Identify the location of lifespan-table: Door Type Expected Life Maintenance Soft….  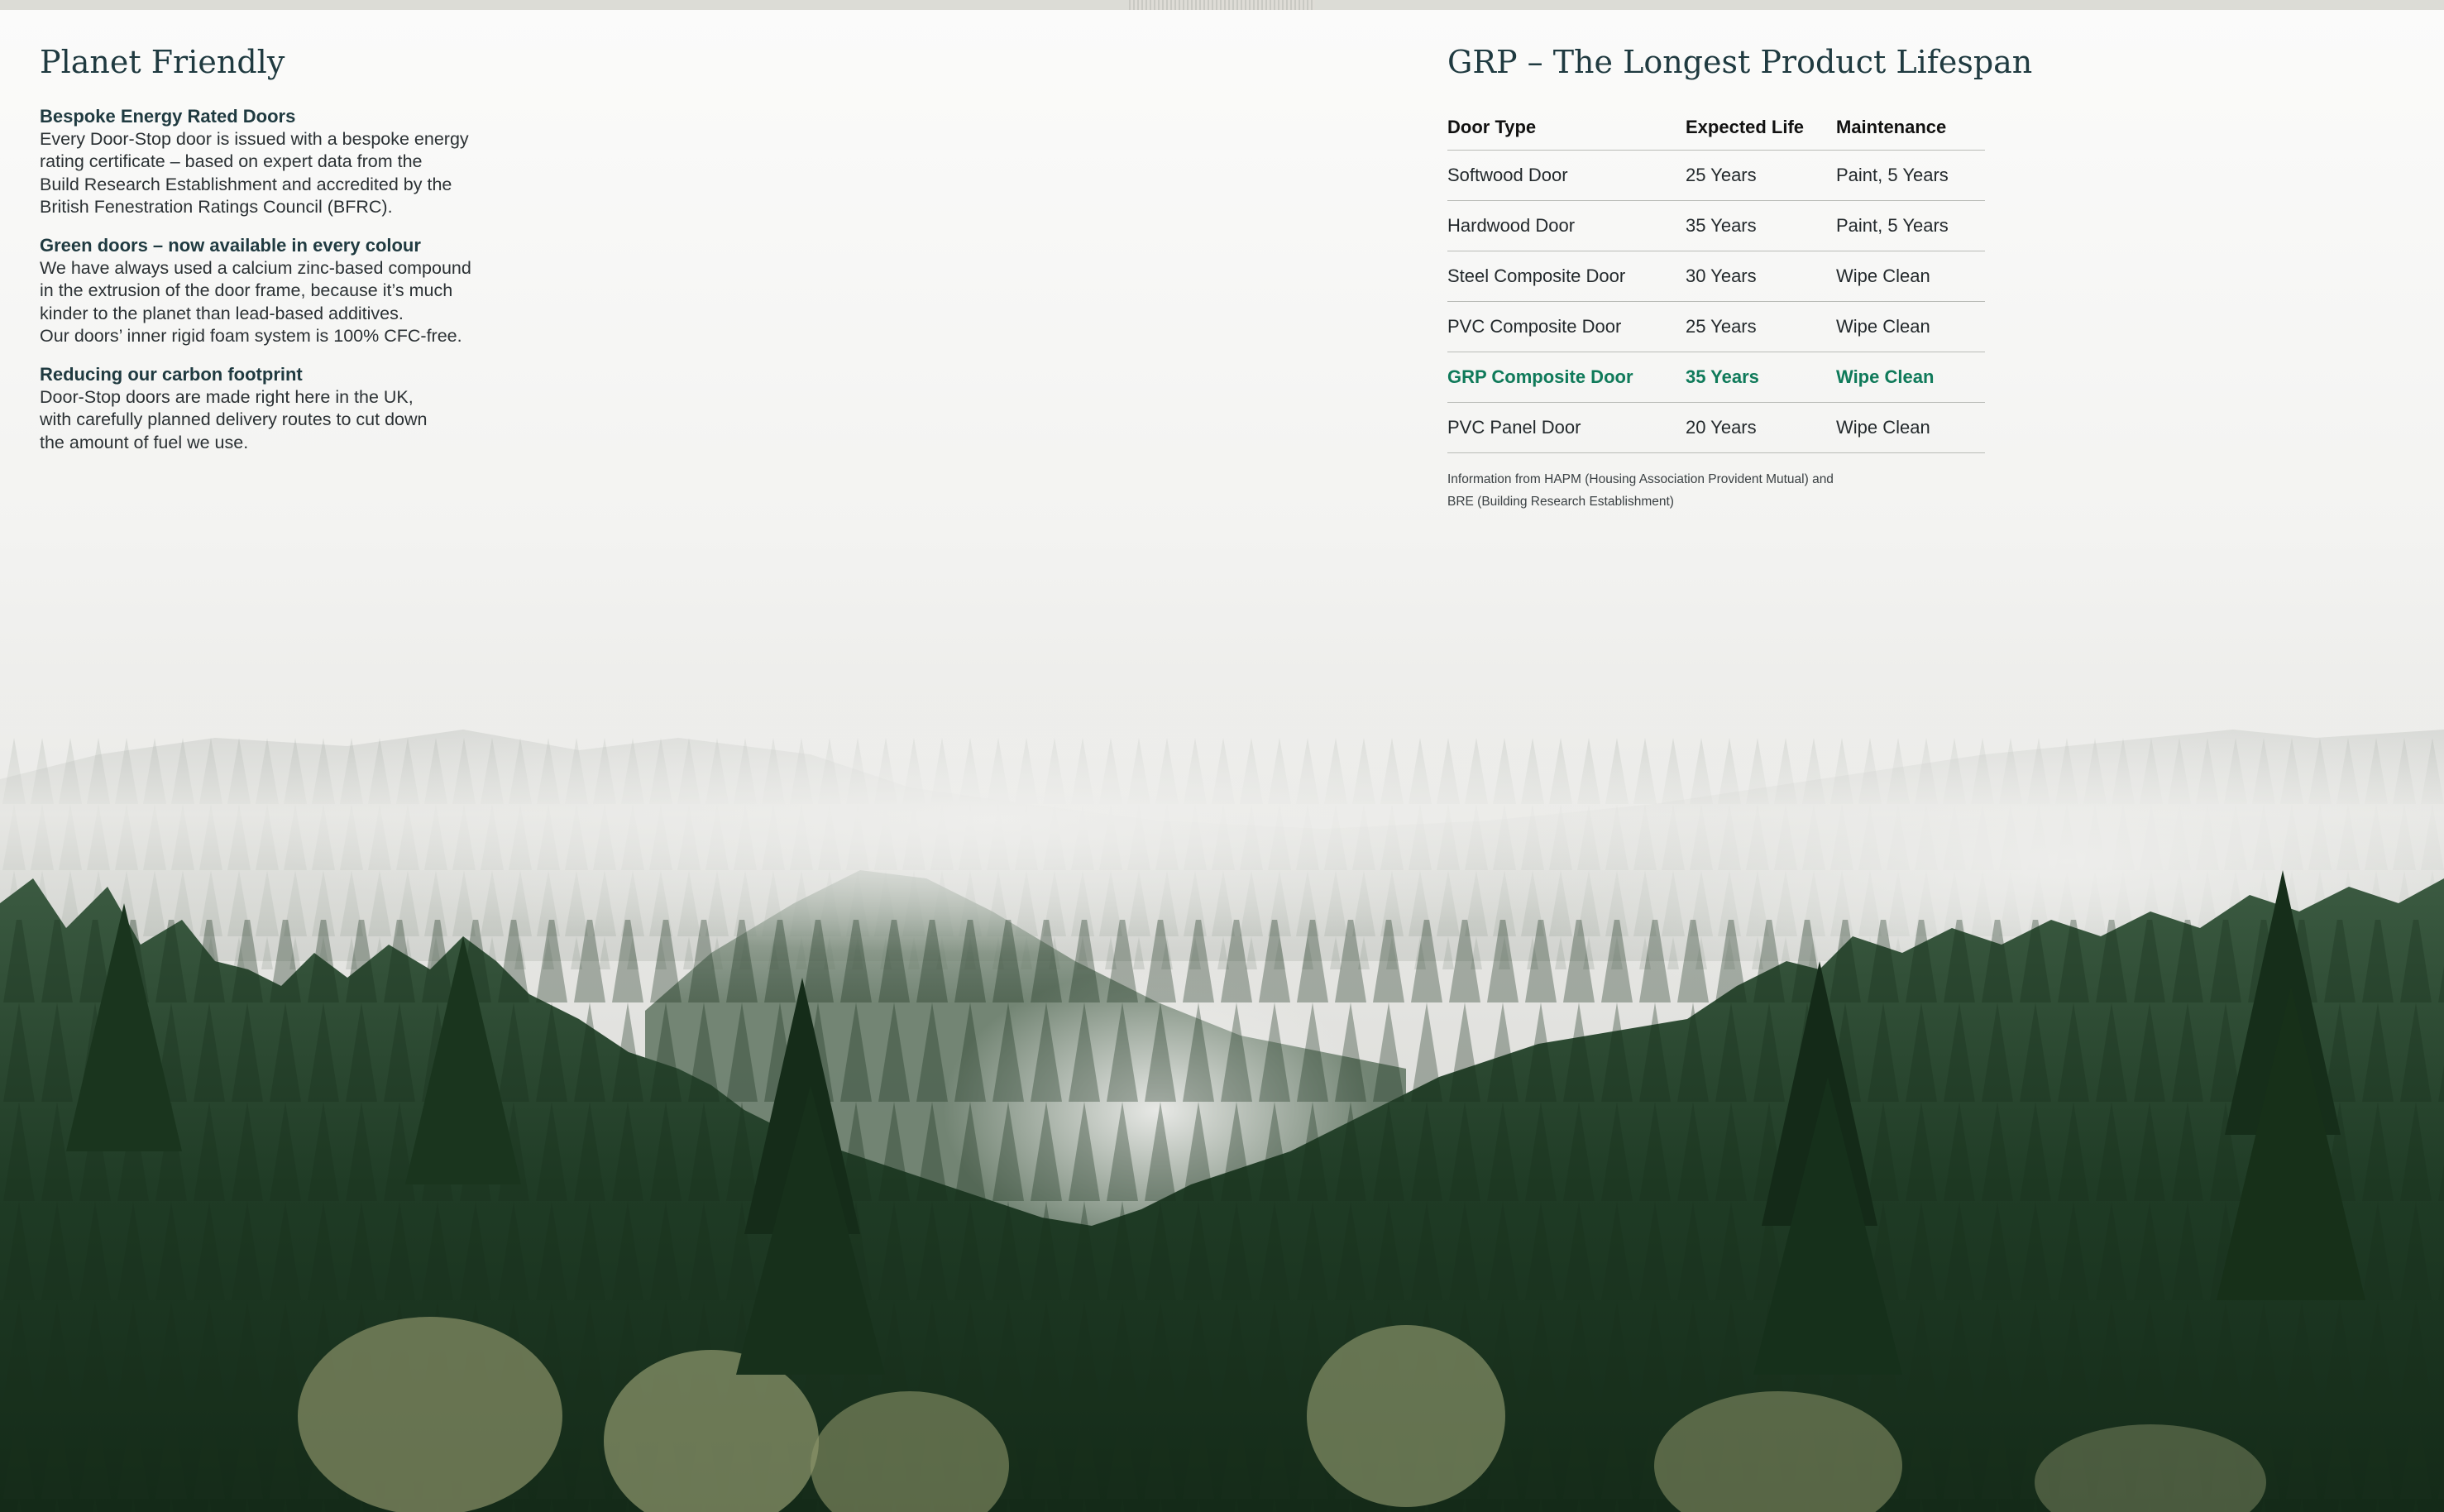
(1716, 279).